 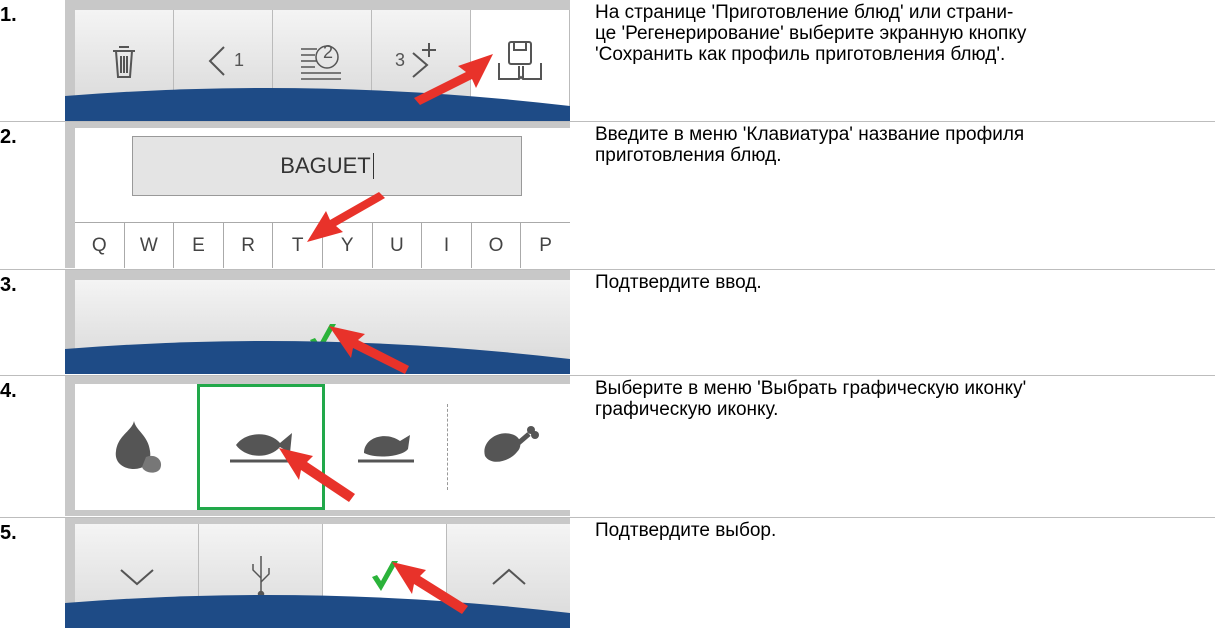 What do you see at coordinates (328, 52) in the screenshot?
I see `list-step-label: 2` at bounding box center [328, 52].